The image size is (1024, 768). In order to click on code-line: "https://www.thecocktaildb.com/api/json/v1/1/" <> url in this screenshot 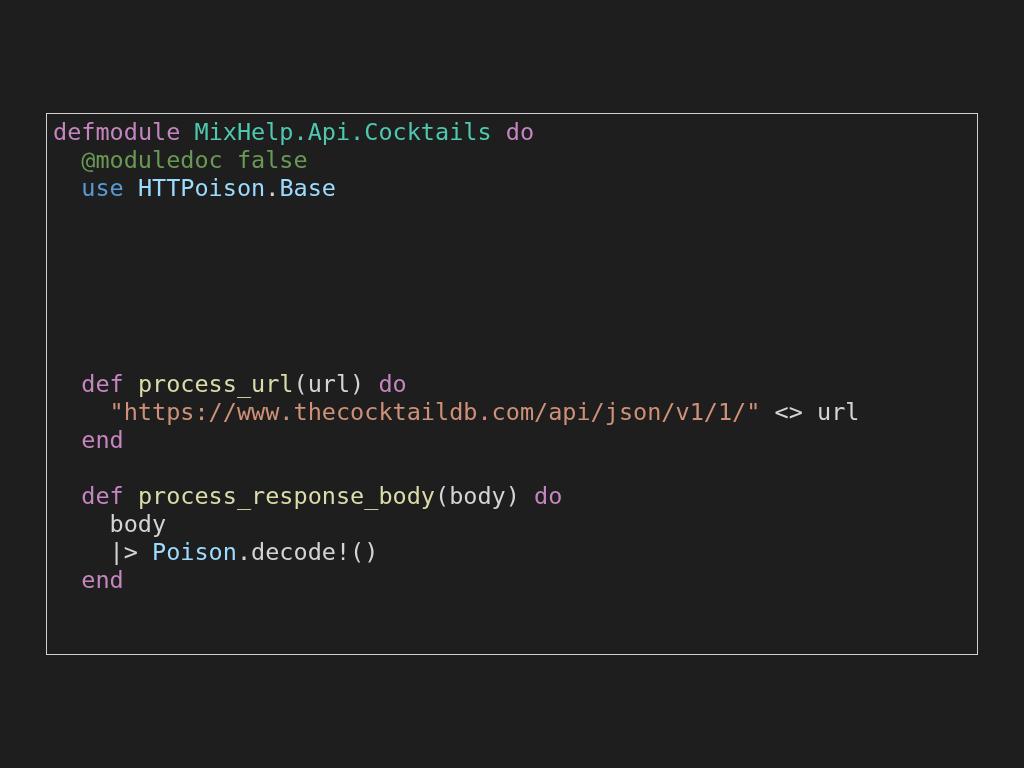, I will do `click(484, 412)`.